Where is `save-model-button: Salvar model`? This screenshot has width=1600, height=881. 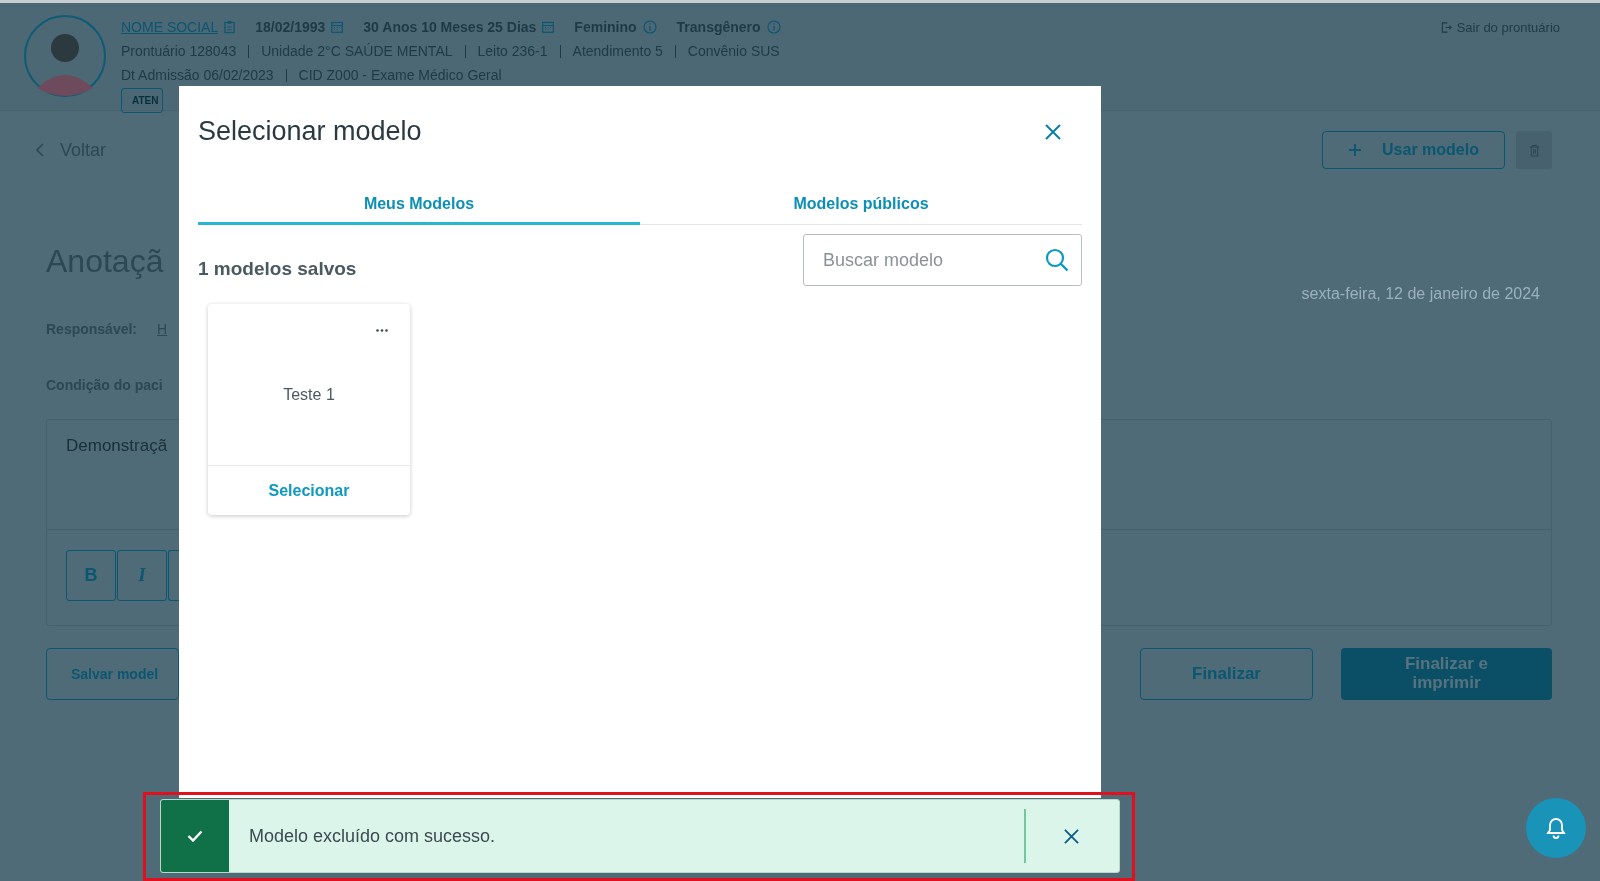 save-model-button: Salvar model is located at coordinates (112, 674).